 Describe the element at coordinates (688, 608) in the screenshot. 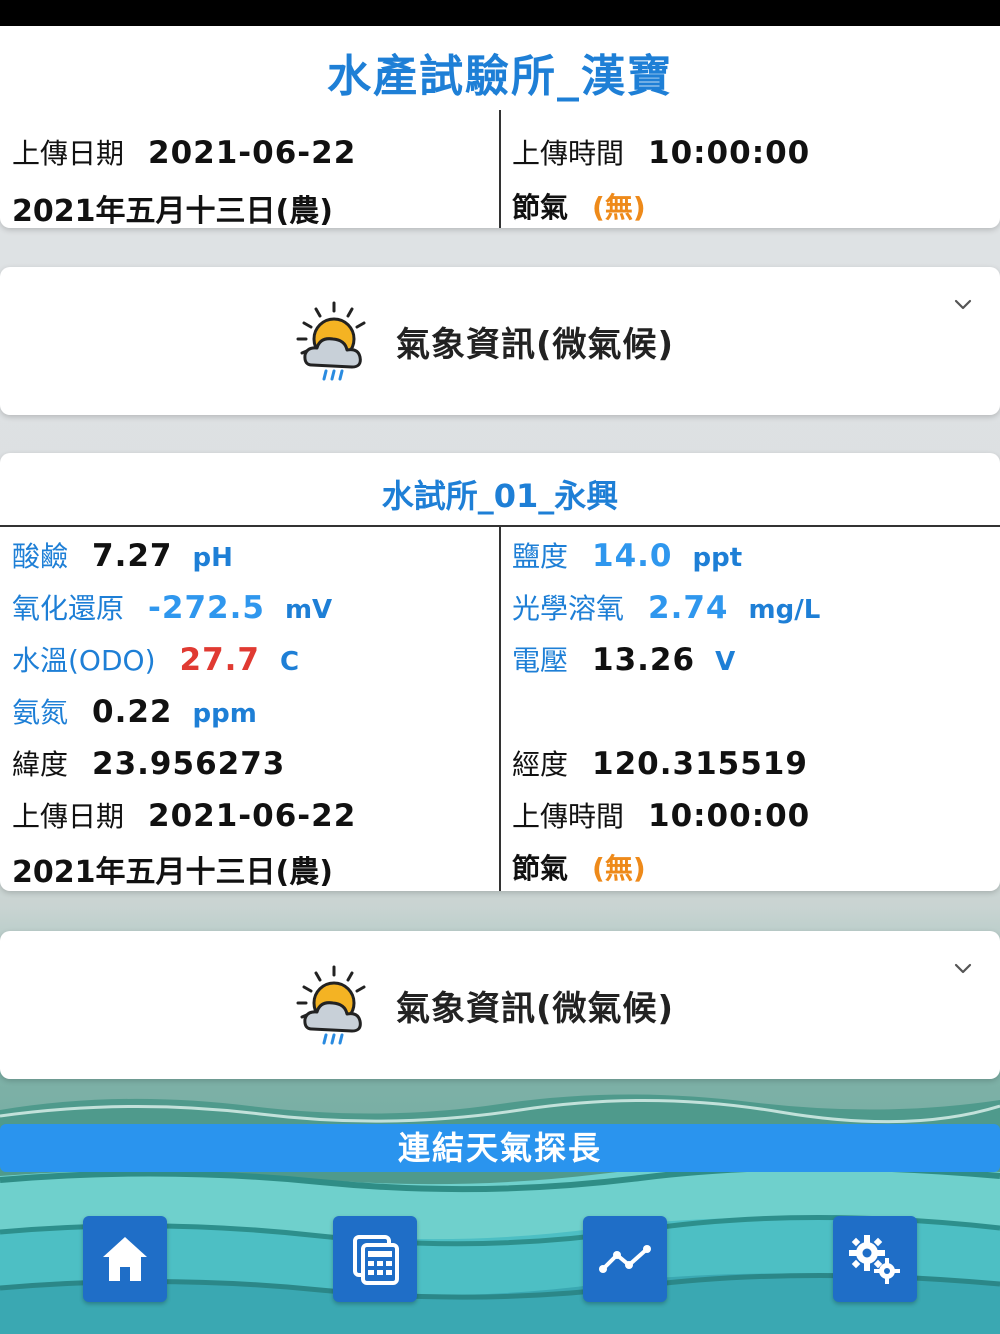

I see `do-value: 2.74` at that location.